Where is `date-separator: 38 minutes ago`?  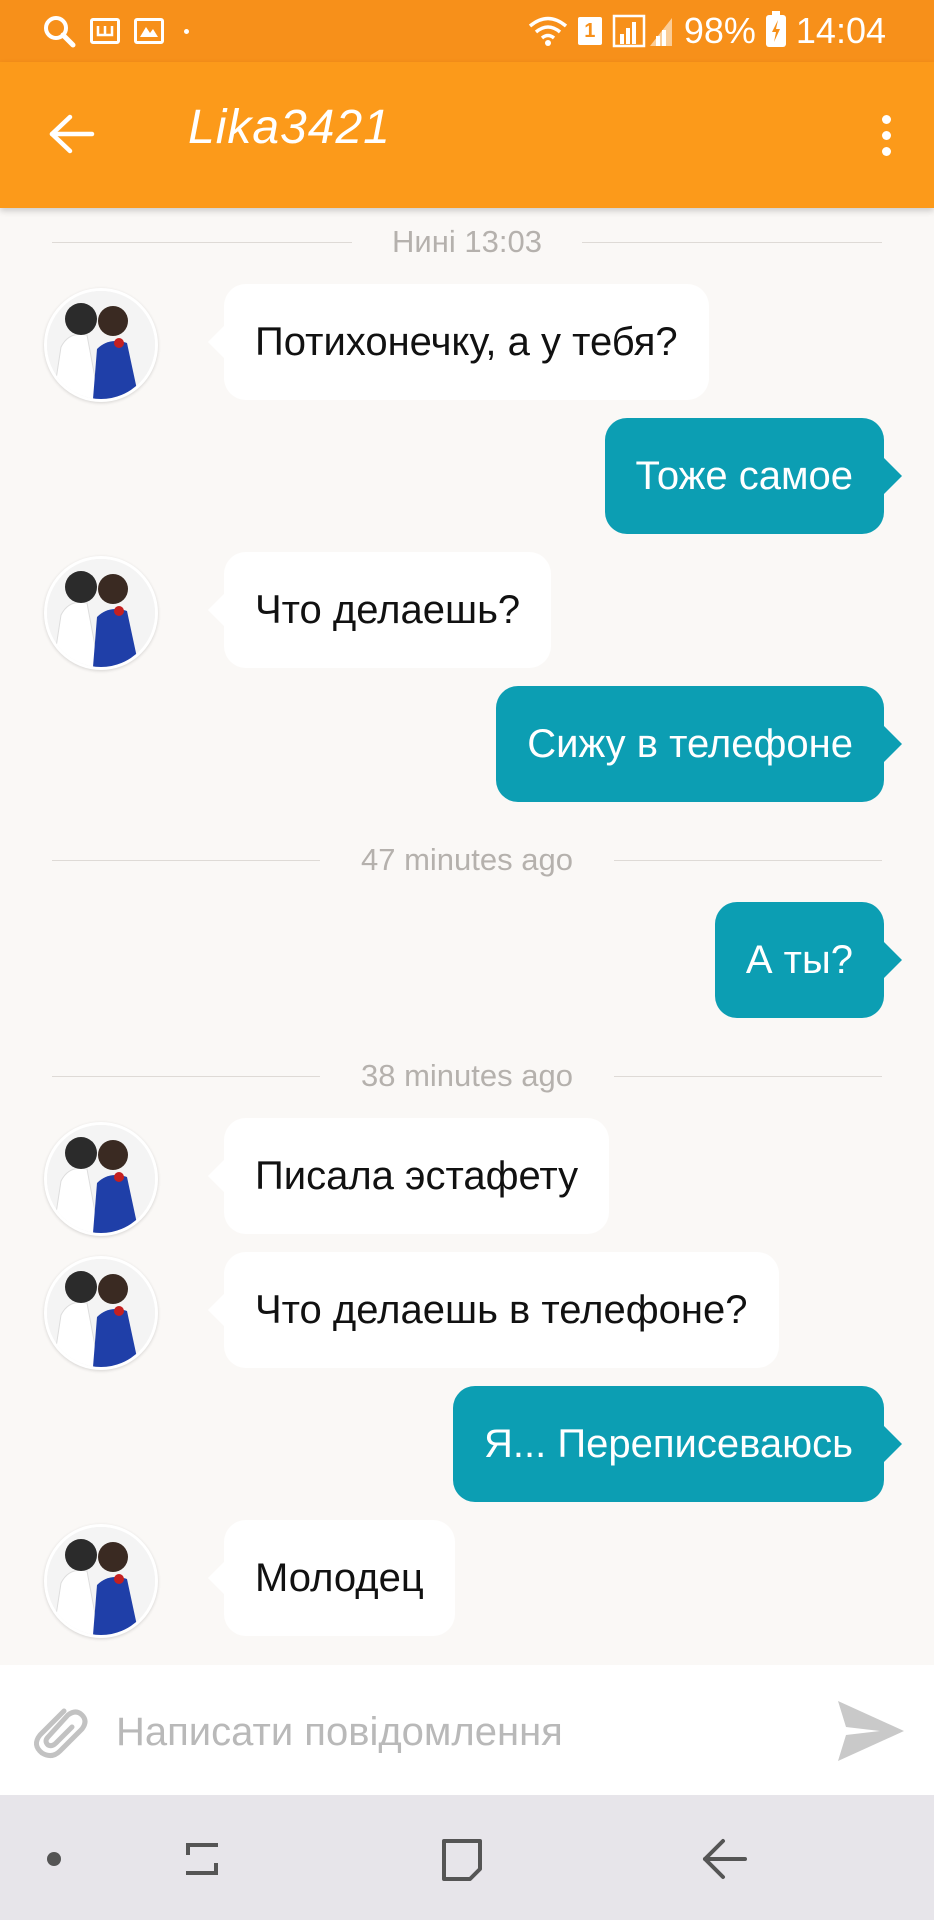
date-separator: 38 minutes ago is located at coordinates (467, 1076).